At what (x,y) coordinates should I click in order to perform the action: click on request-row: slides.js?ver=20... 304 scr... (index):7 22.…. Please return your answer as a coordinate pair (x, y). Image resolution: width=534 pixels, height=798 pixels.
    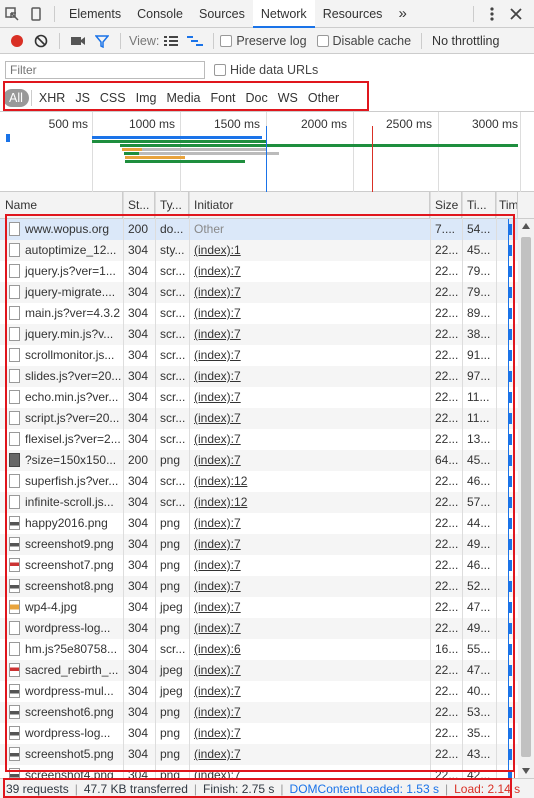
    Looking at the image, I should click on (259, 376).